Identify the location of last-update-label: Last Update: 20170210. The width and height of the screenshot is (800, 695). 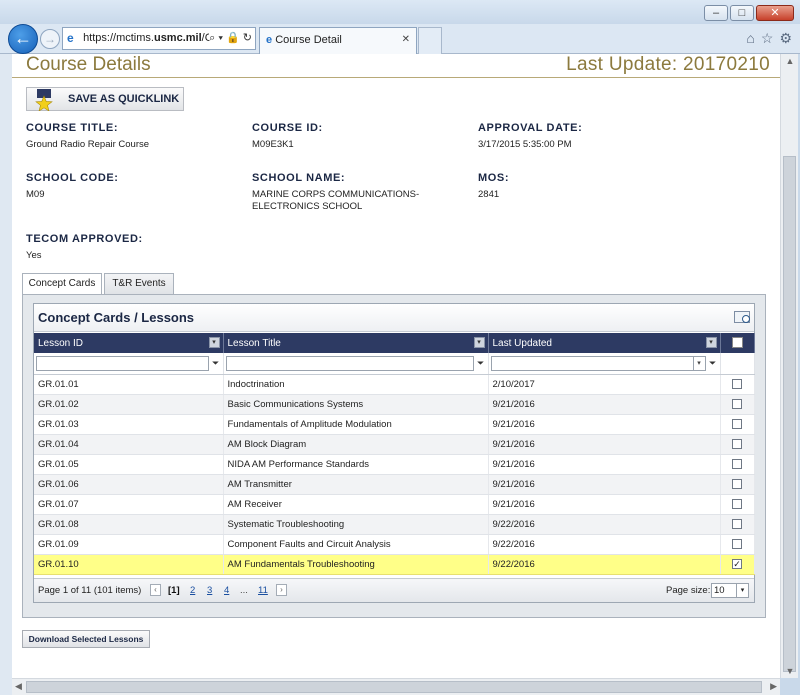
(668, 64).